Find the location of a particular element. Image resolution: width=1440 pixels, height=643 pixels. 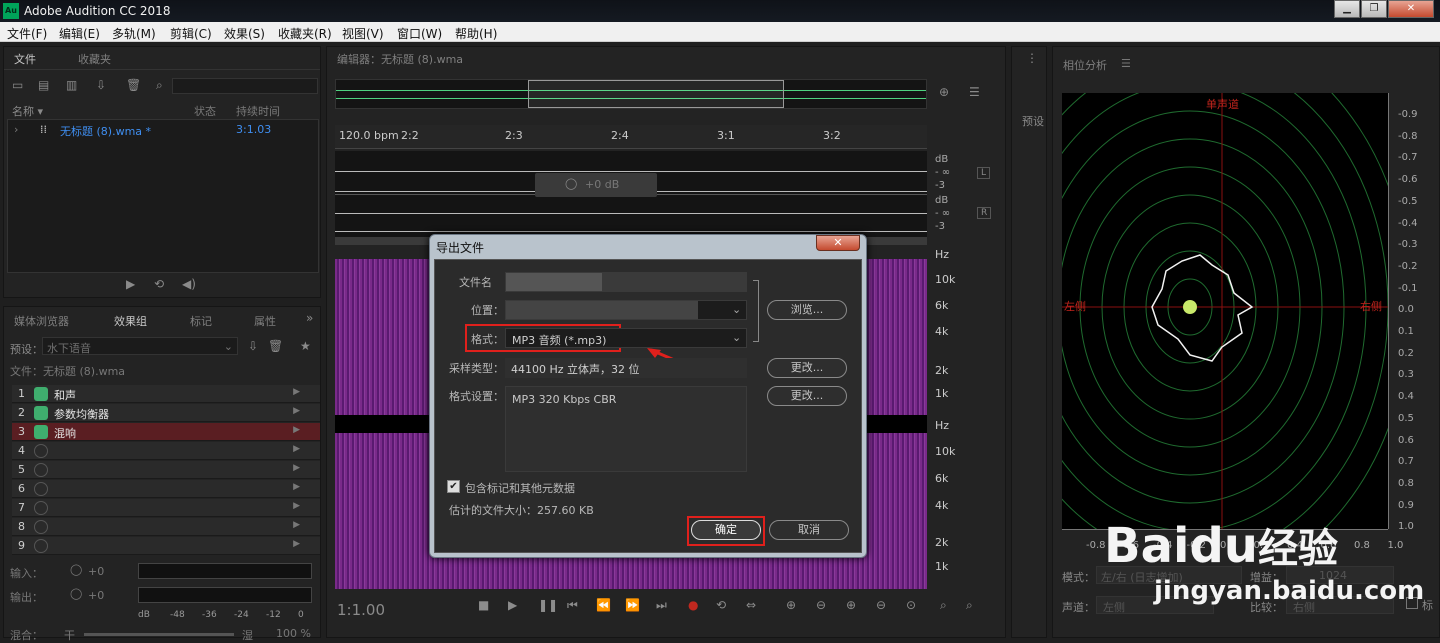

zoom-full-icon: ⊙ is located at coordinates (911, 605).